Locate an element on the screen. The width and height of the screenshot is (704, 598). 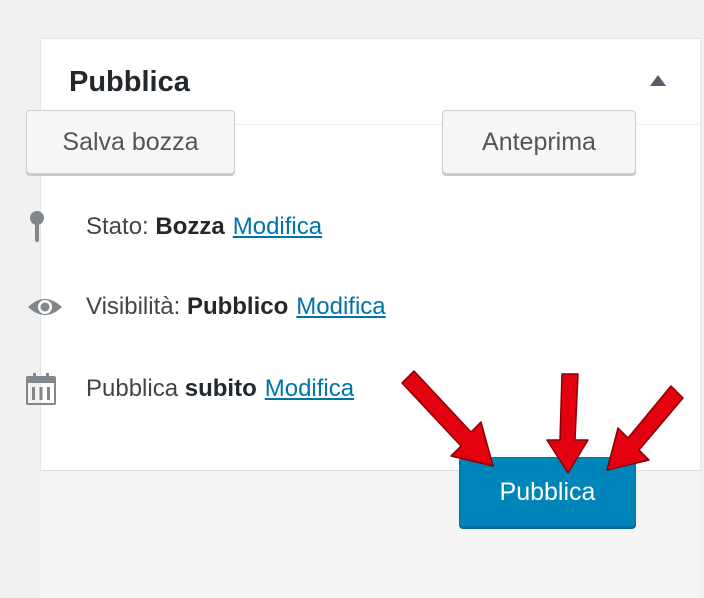
eye-icon is located at coordinates (46, 307).